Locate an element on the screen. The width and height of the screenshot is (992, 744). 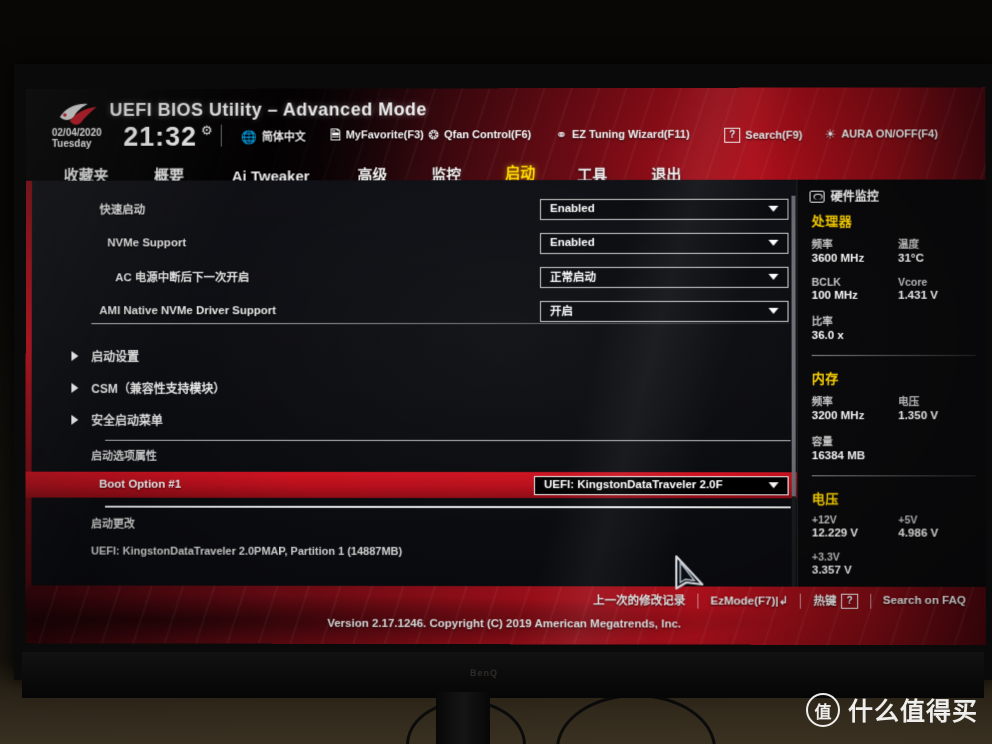
shortcut-aura: ☀ AURA ON/OFF(F4) is located at coordinates (881, 134).